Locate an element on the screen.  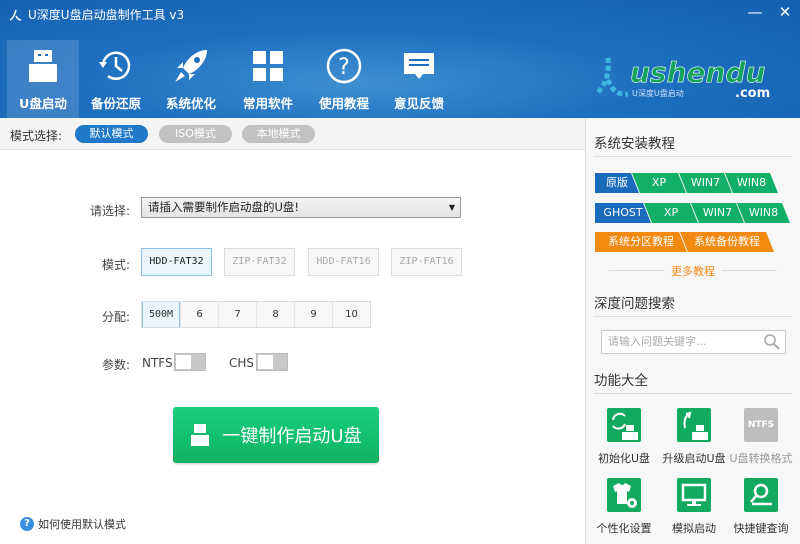
alloc-segmented: 500M 6 7 8 9 10 is located at coordinates (256, 314).